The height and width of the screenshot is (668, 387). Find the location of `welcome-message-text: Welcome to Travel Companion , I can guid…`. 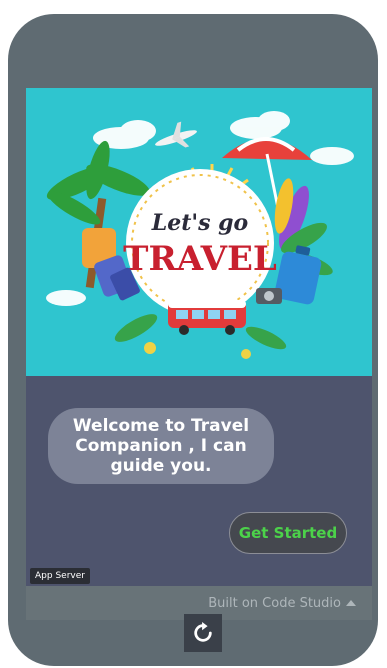

welcome-message-text: Welcome to Travel Companion , I can guid… is located at coordinates (161, 446).